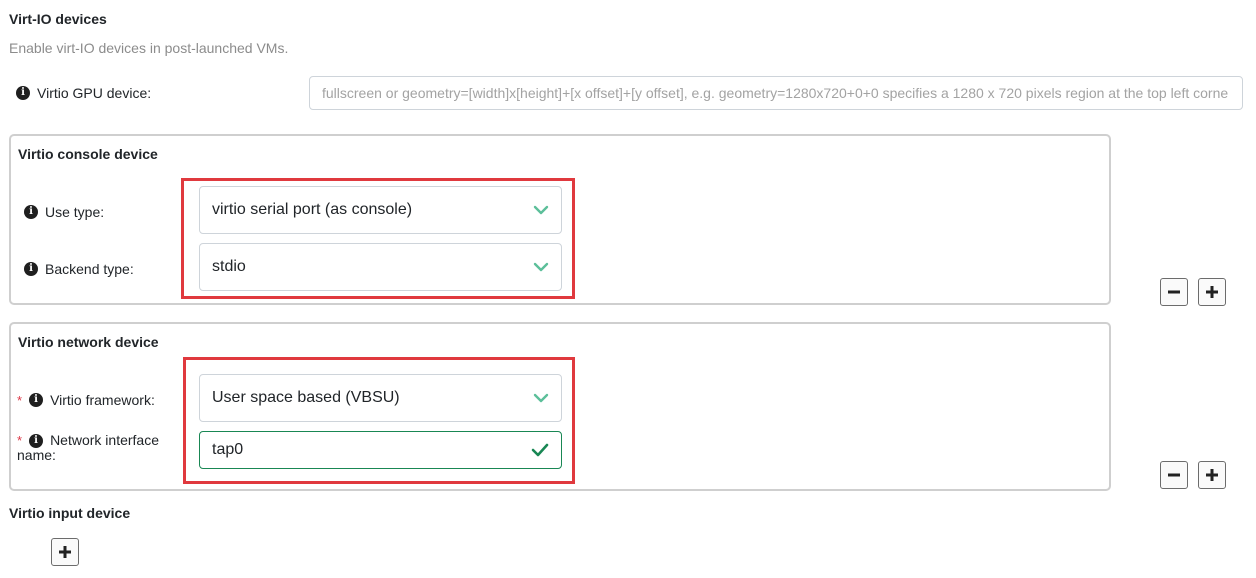  What do you see at coordinates (58, 19) in the screenshot?
I see `section-title: Virt-IO devices` at bounding box center [58, 19].